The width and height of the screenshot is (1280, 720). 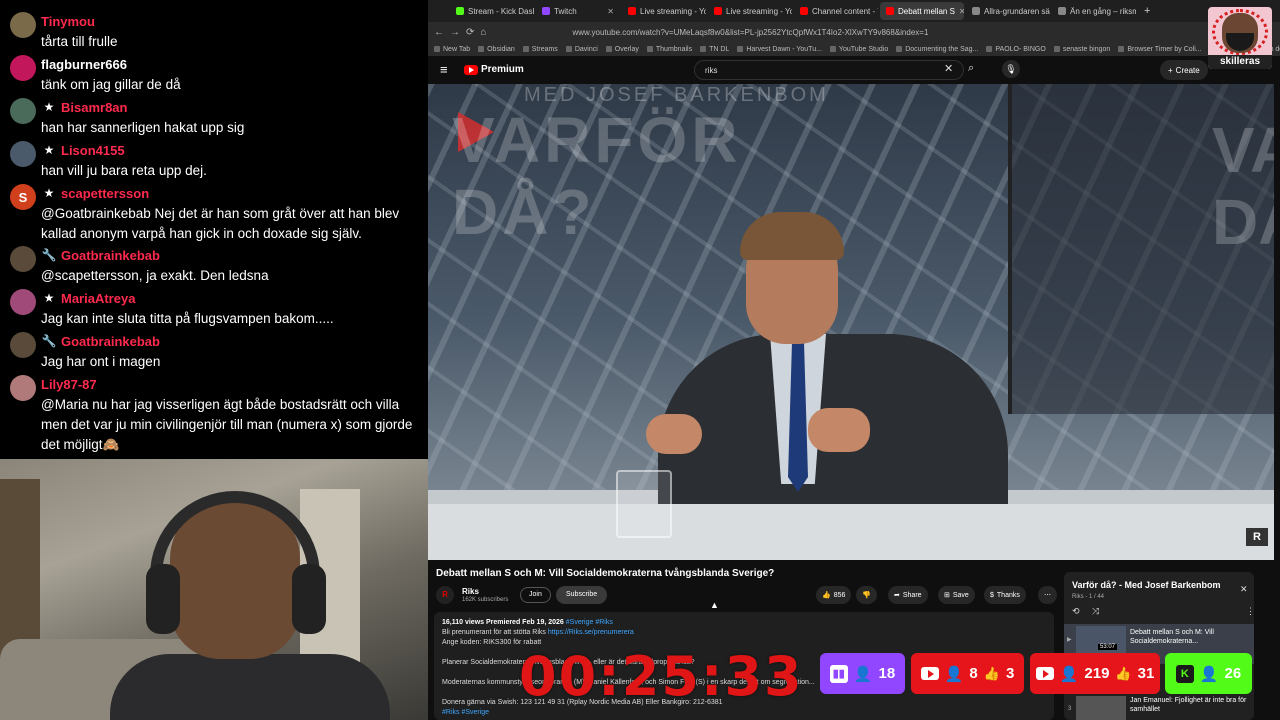 What do you see at coordinates (492, 11) in the screenshot?
I see `browser-tab: Stream - Kick Dashb...✕` at bounding box center [492, 11].